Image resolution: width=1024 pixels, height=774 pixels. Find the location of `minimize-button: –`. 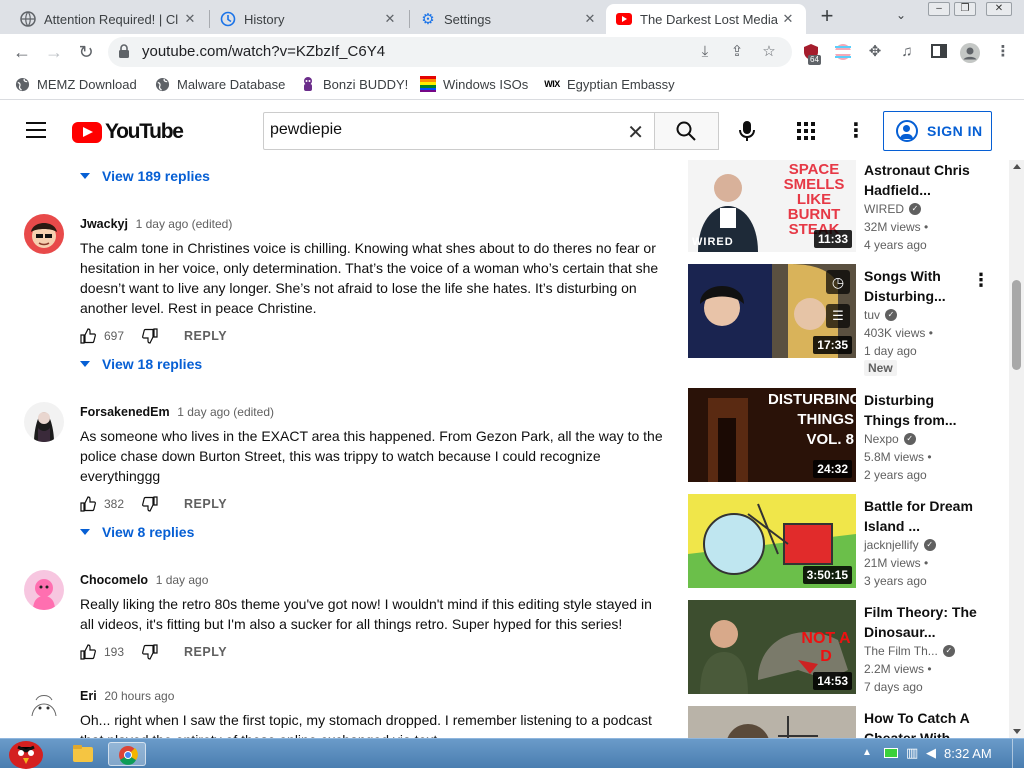

minimize-button: – is located at coordinates (939, 9).